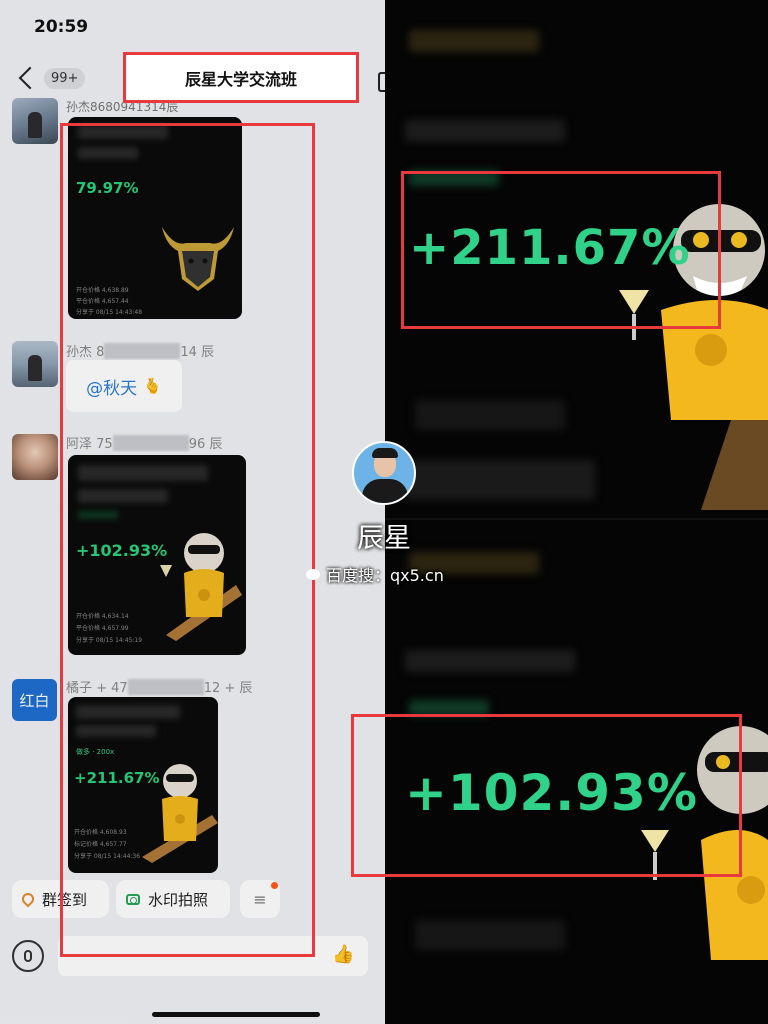 The height and width of the screenshot is (1024, 768). Describe the element at coordinates (28, 899) in the screenshot. I see `location-pin-icon` at that location.